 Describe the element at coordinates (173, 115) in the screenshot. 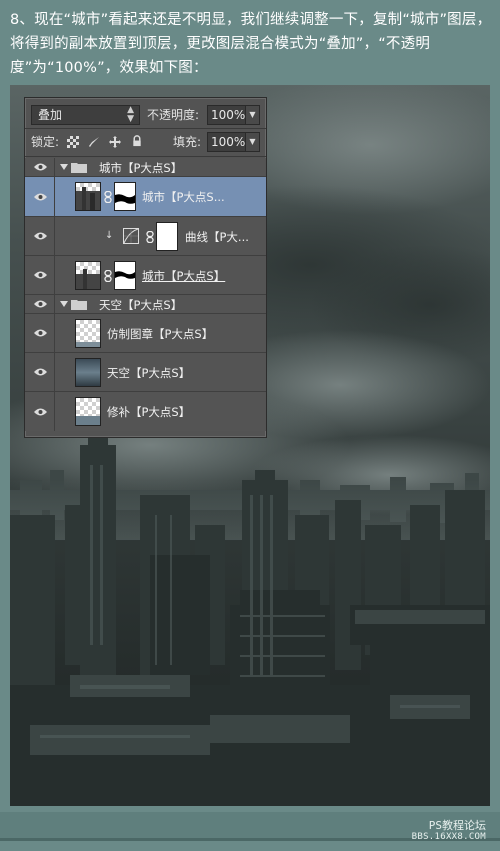

I see `opacity-label: 不透明度:` at that location.